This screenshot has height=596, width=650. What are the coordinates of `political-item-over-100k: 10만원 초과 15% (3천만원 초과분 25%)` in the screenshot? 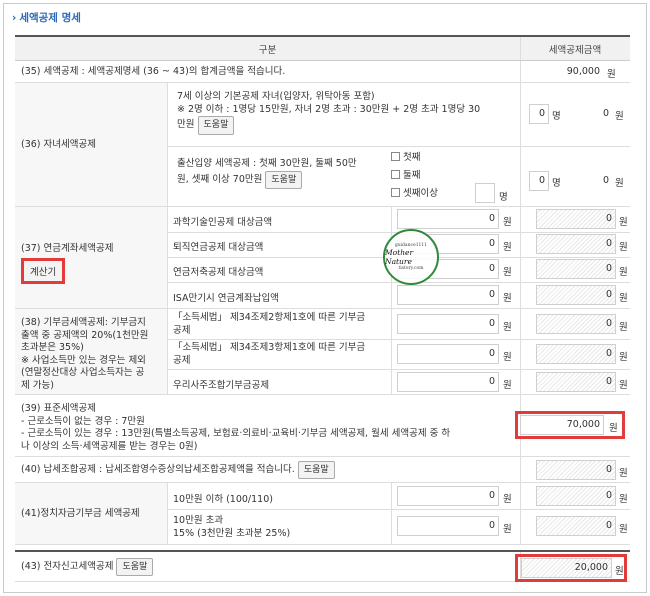 It's located at (232, 527).